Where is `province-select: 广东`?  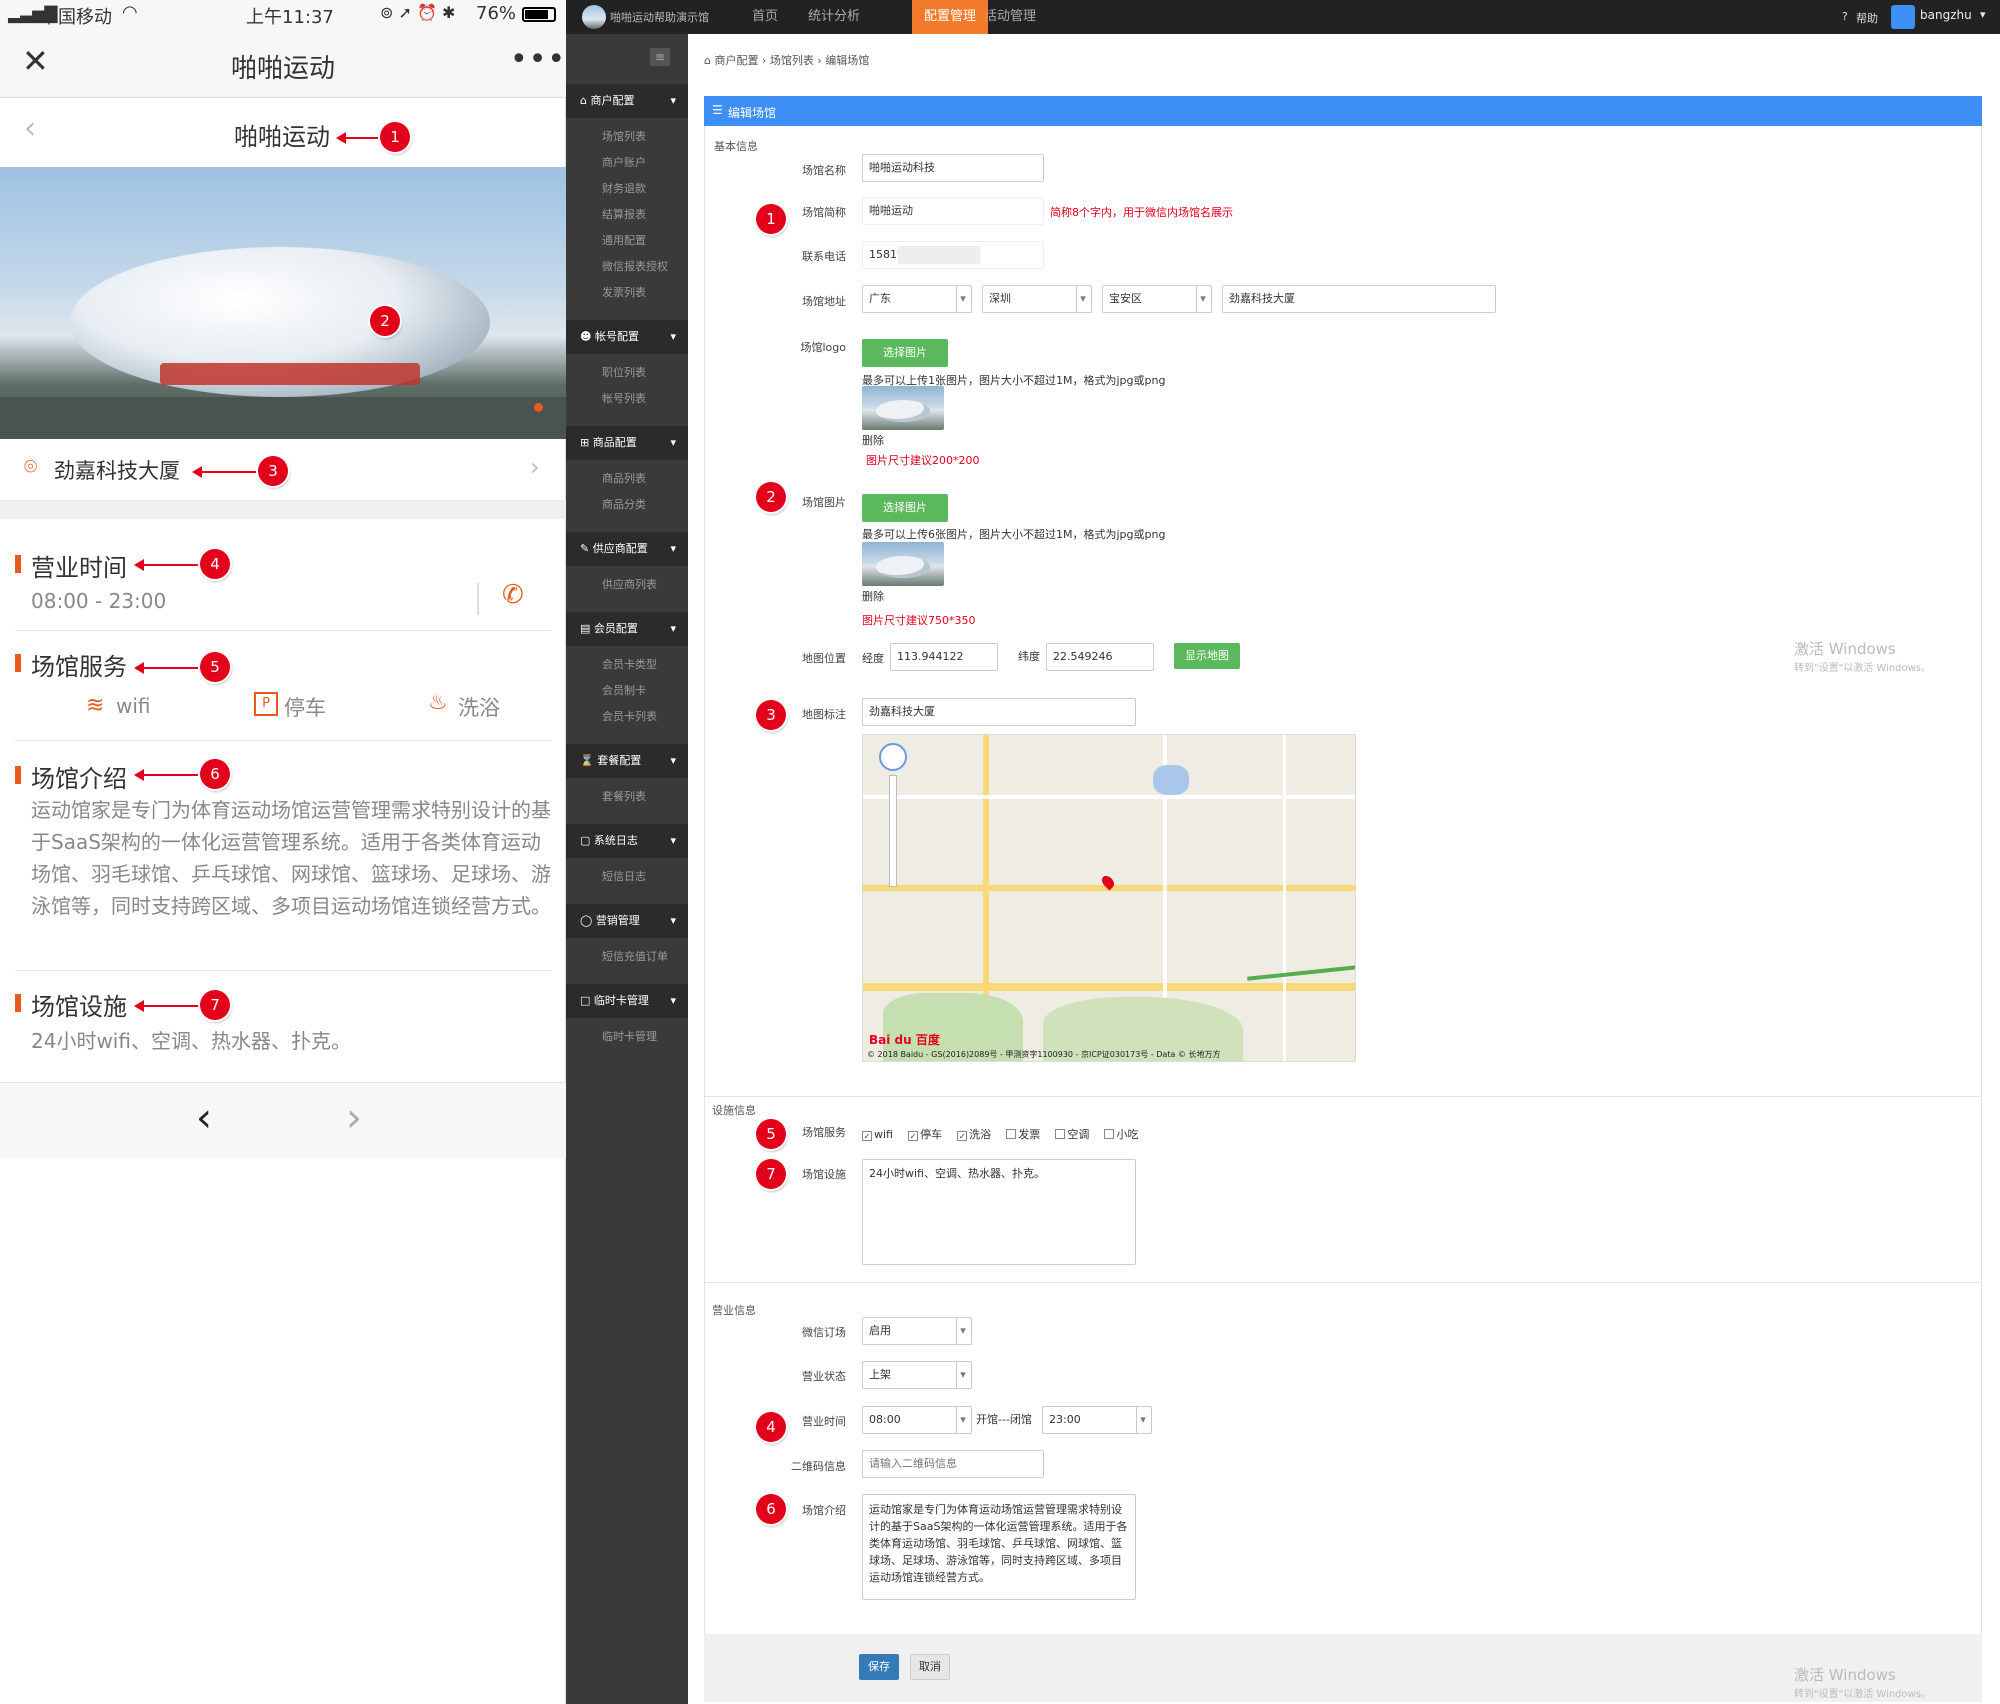 province-select: 广东 is located at coordinates (917, 299).